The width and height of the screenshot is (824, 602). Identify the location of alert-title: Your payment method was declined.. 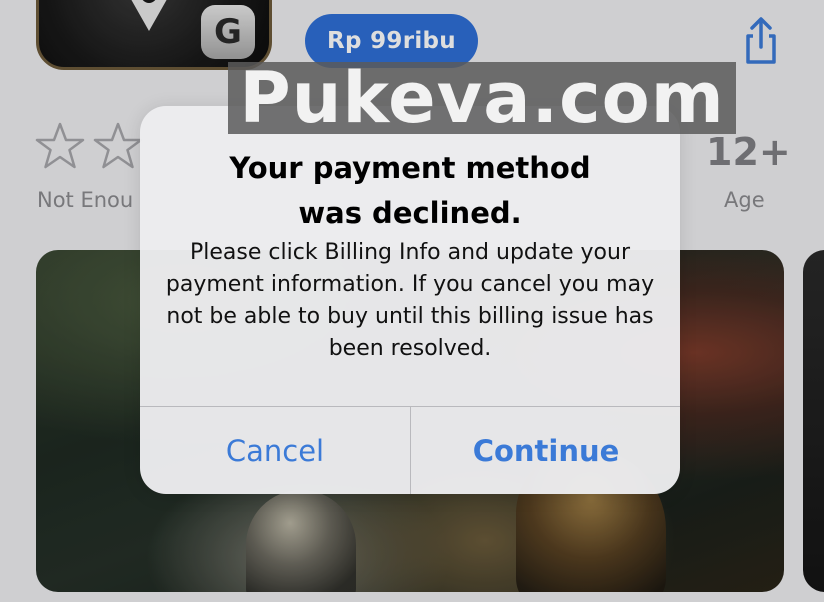
(410, 191).